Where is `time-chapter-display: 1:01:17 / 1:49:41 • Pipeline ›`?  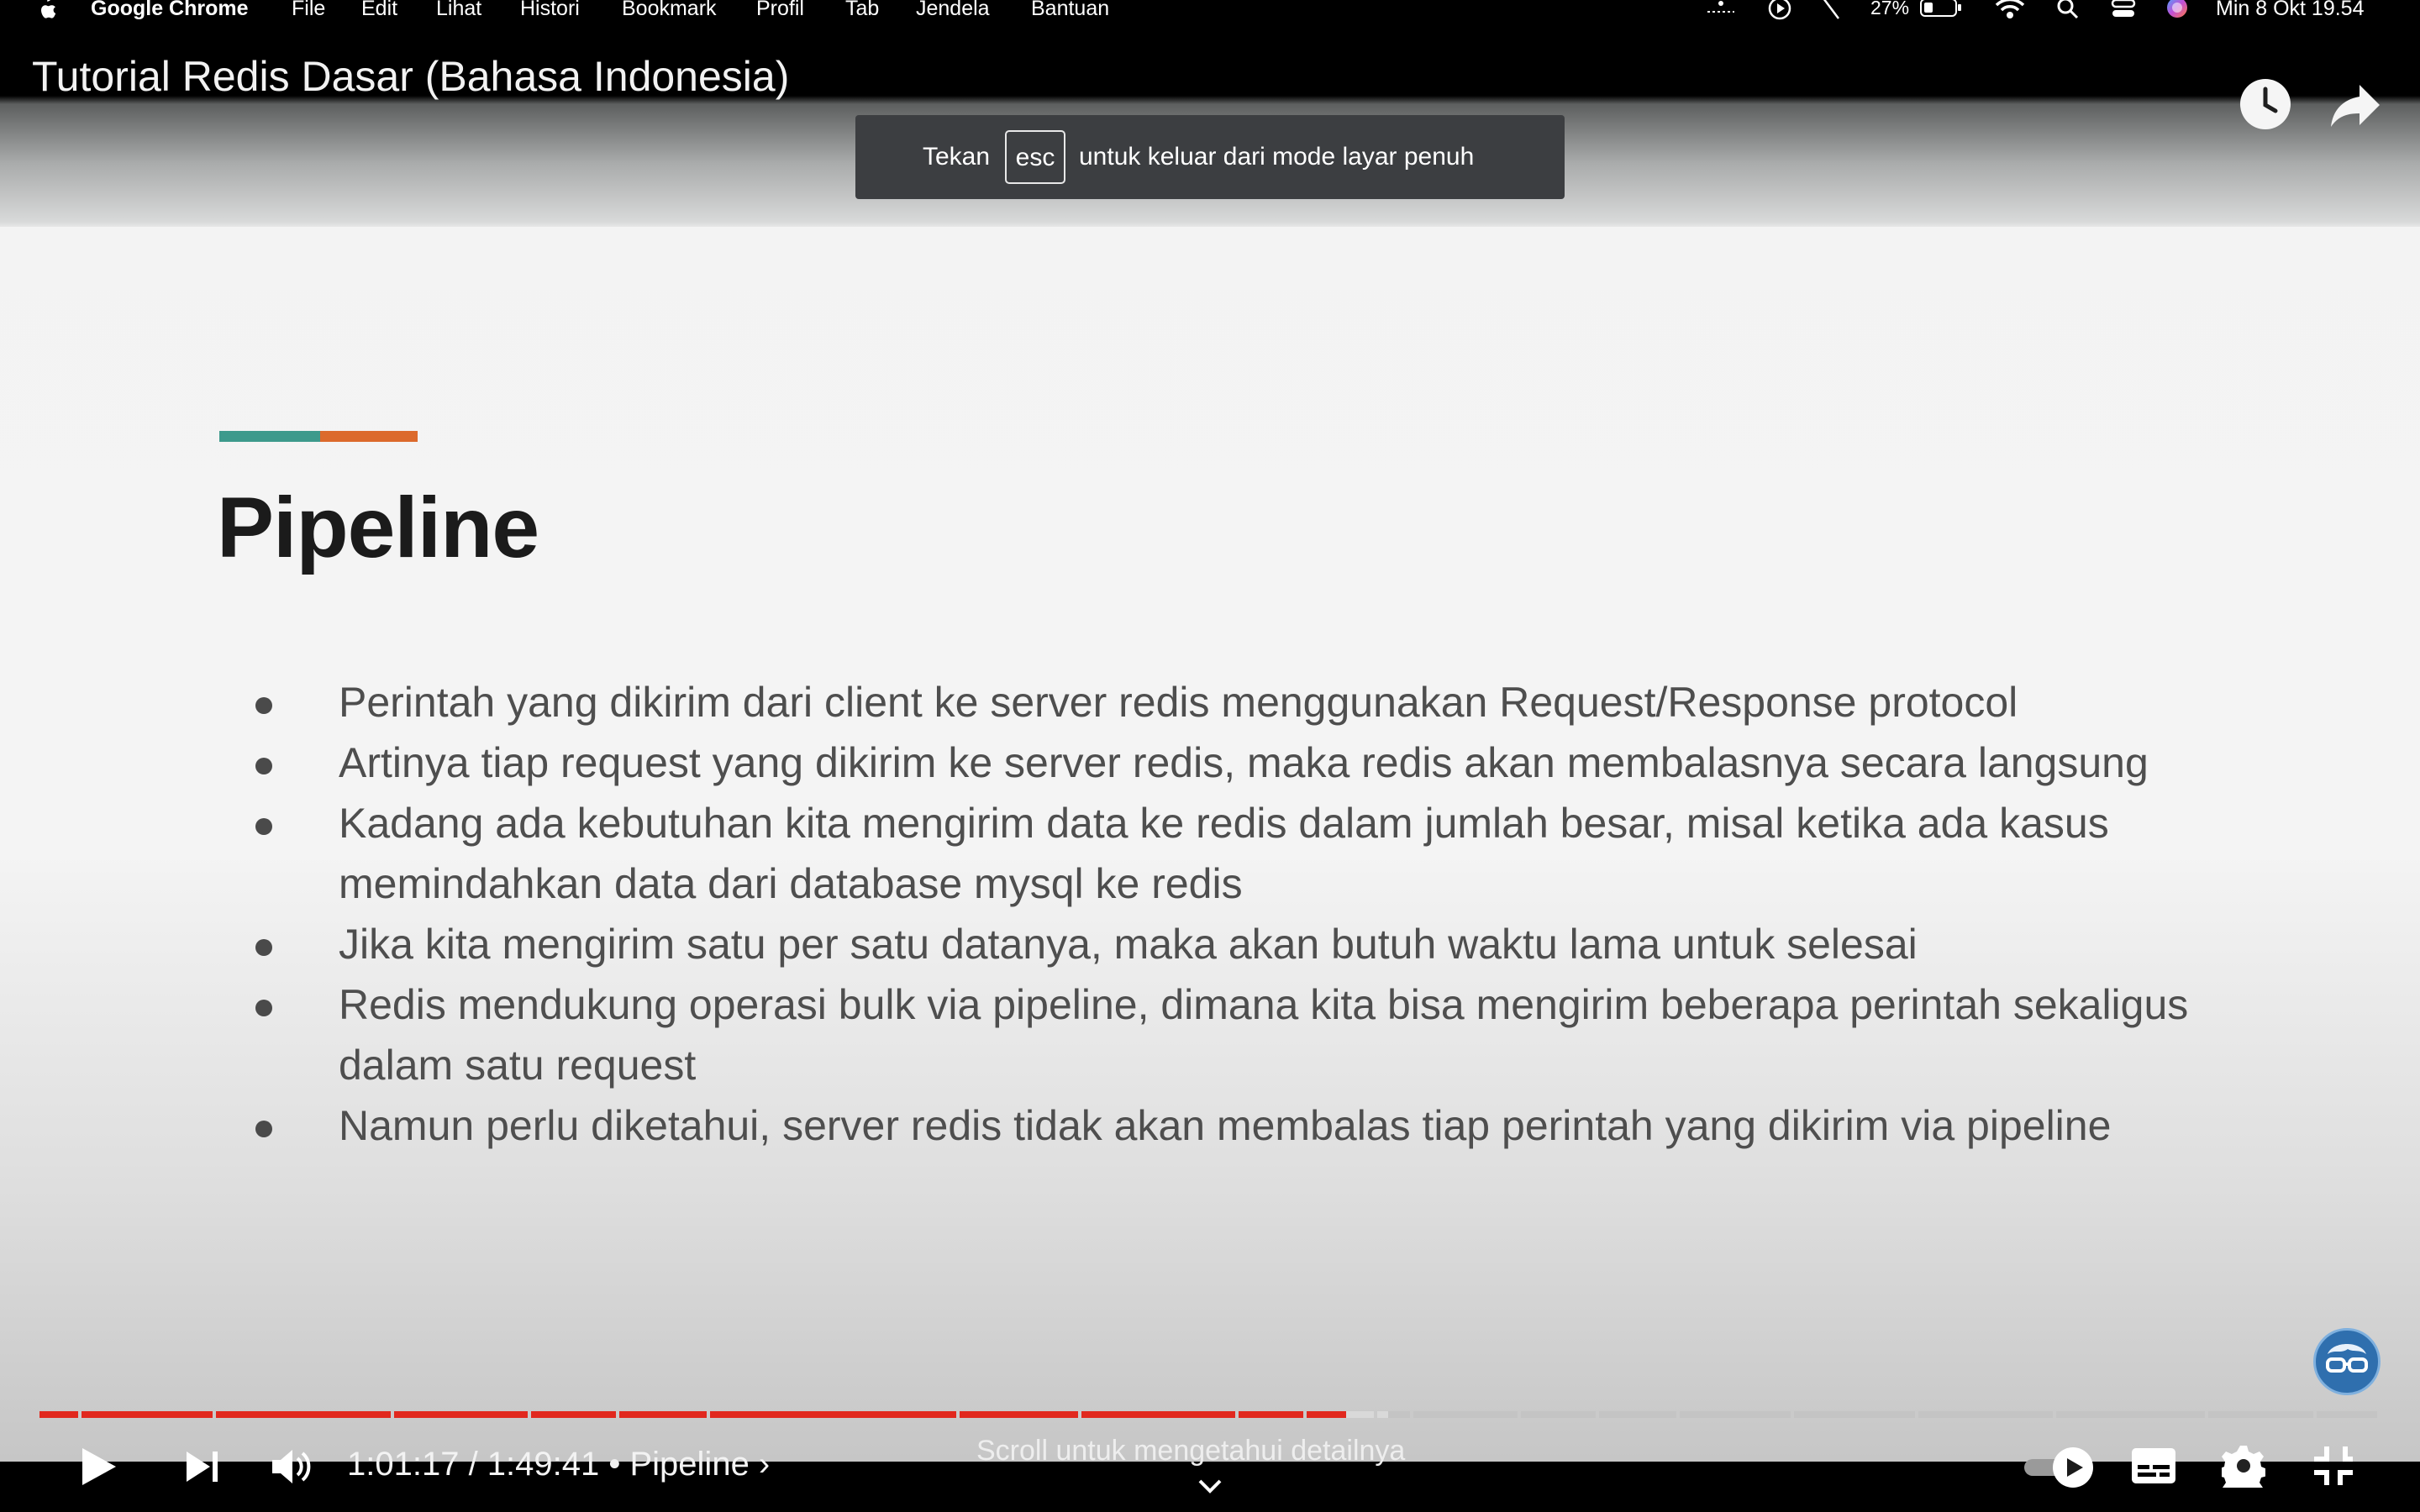 time-chapter-display: 1:01:17 / 1:49:41 • Pipeline › is located at coordinates (558, 1464).